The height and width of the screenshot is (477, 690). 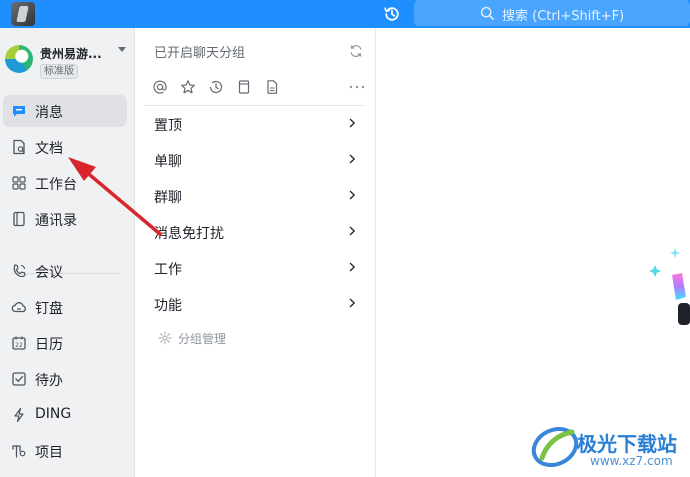 What do you see at coordinates (168, 126) in the screenshot?
I see `group-label: 置顶` at bounding box center [168, 126].